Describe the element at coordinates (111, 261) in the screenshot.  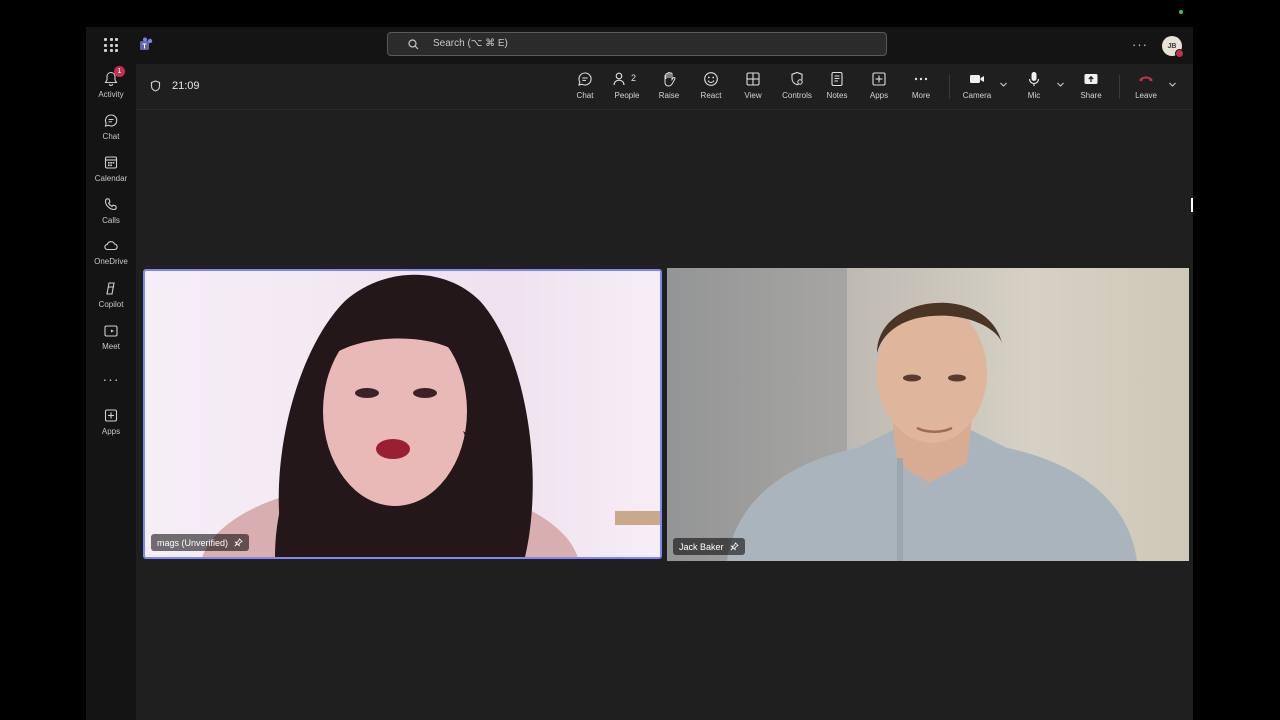
I see `rail-label: OneDrive` at that location.